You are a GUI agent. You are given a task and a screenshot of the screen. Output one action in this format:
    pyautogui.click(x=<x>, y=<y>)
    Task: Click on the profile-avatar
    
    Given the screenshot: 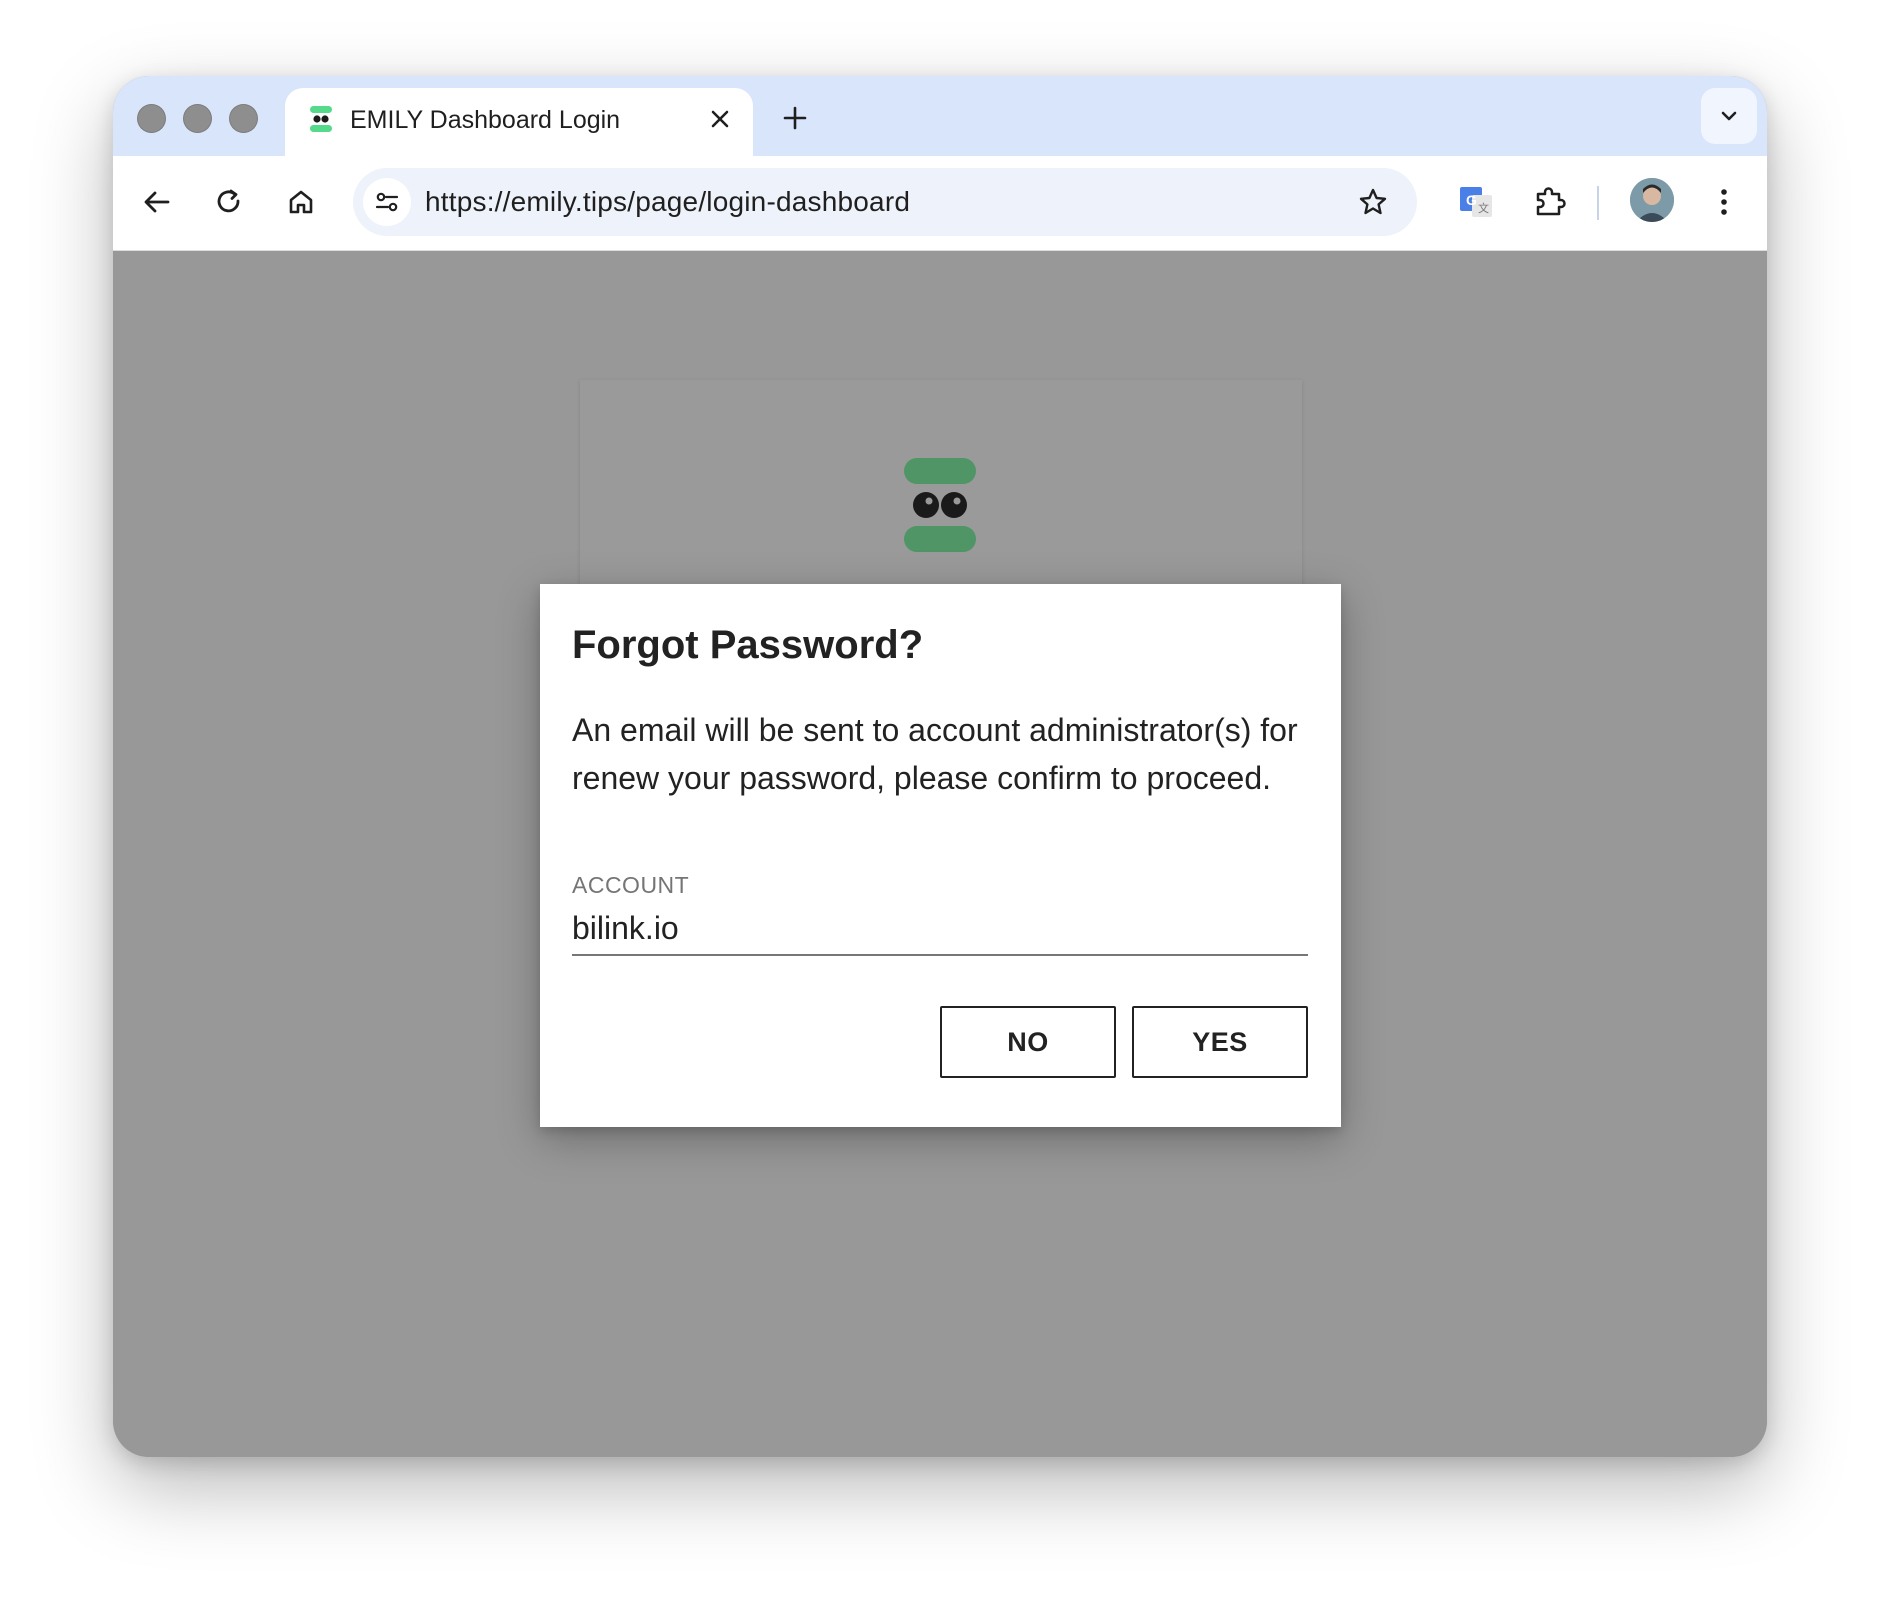 What is the action you would take?
    pyautogui.click(x=1652, y=200)
    